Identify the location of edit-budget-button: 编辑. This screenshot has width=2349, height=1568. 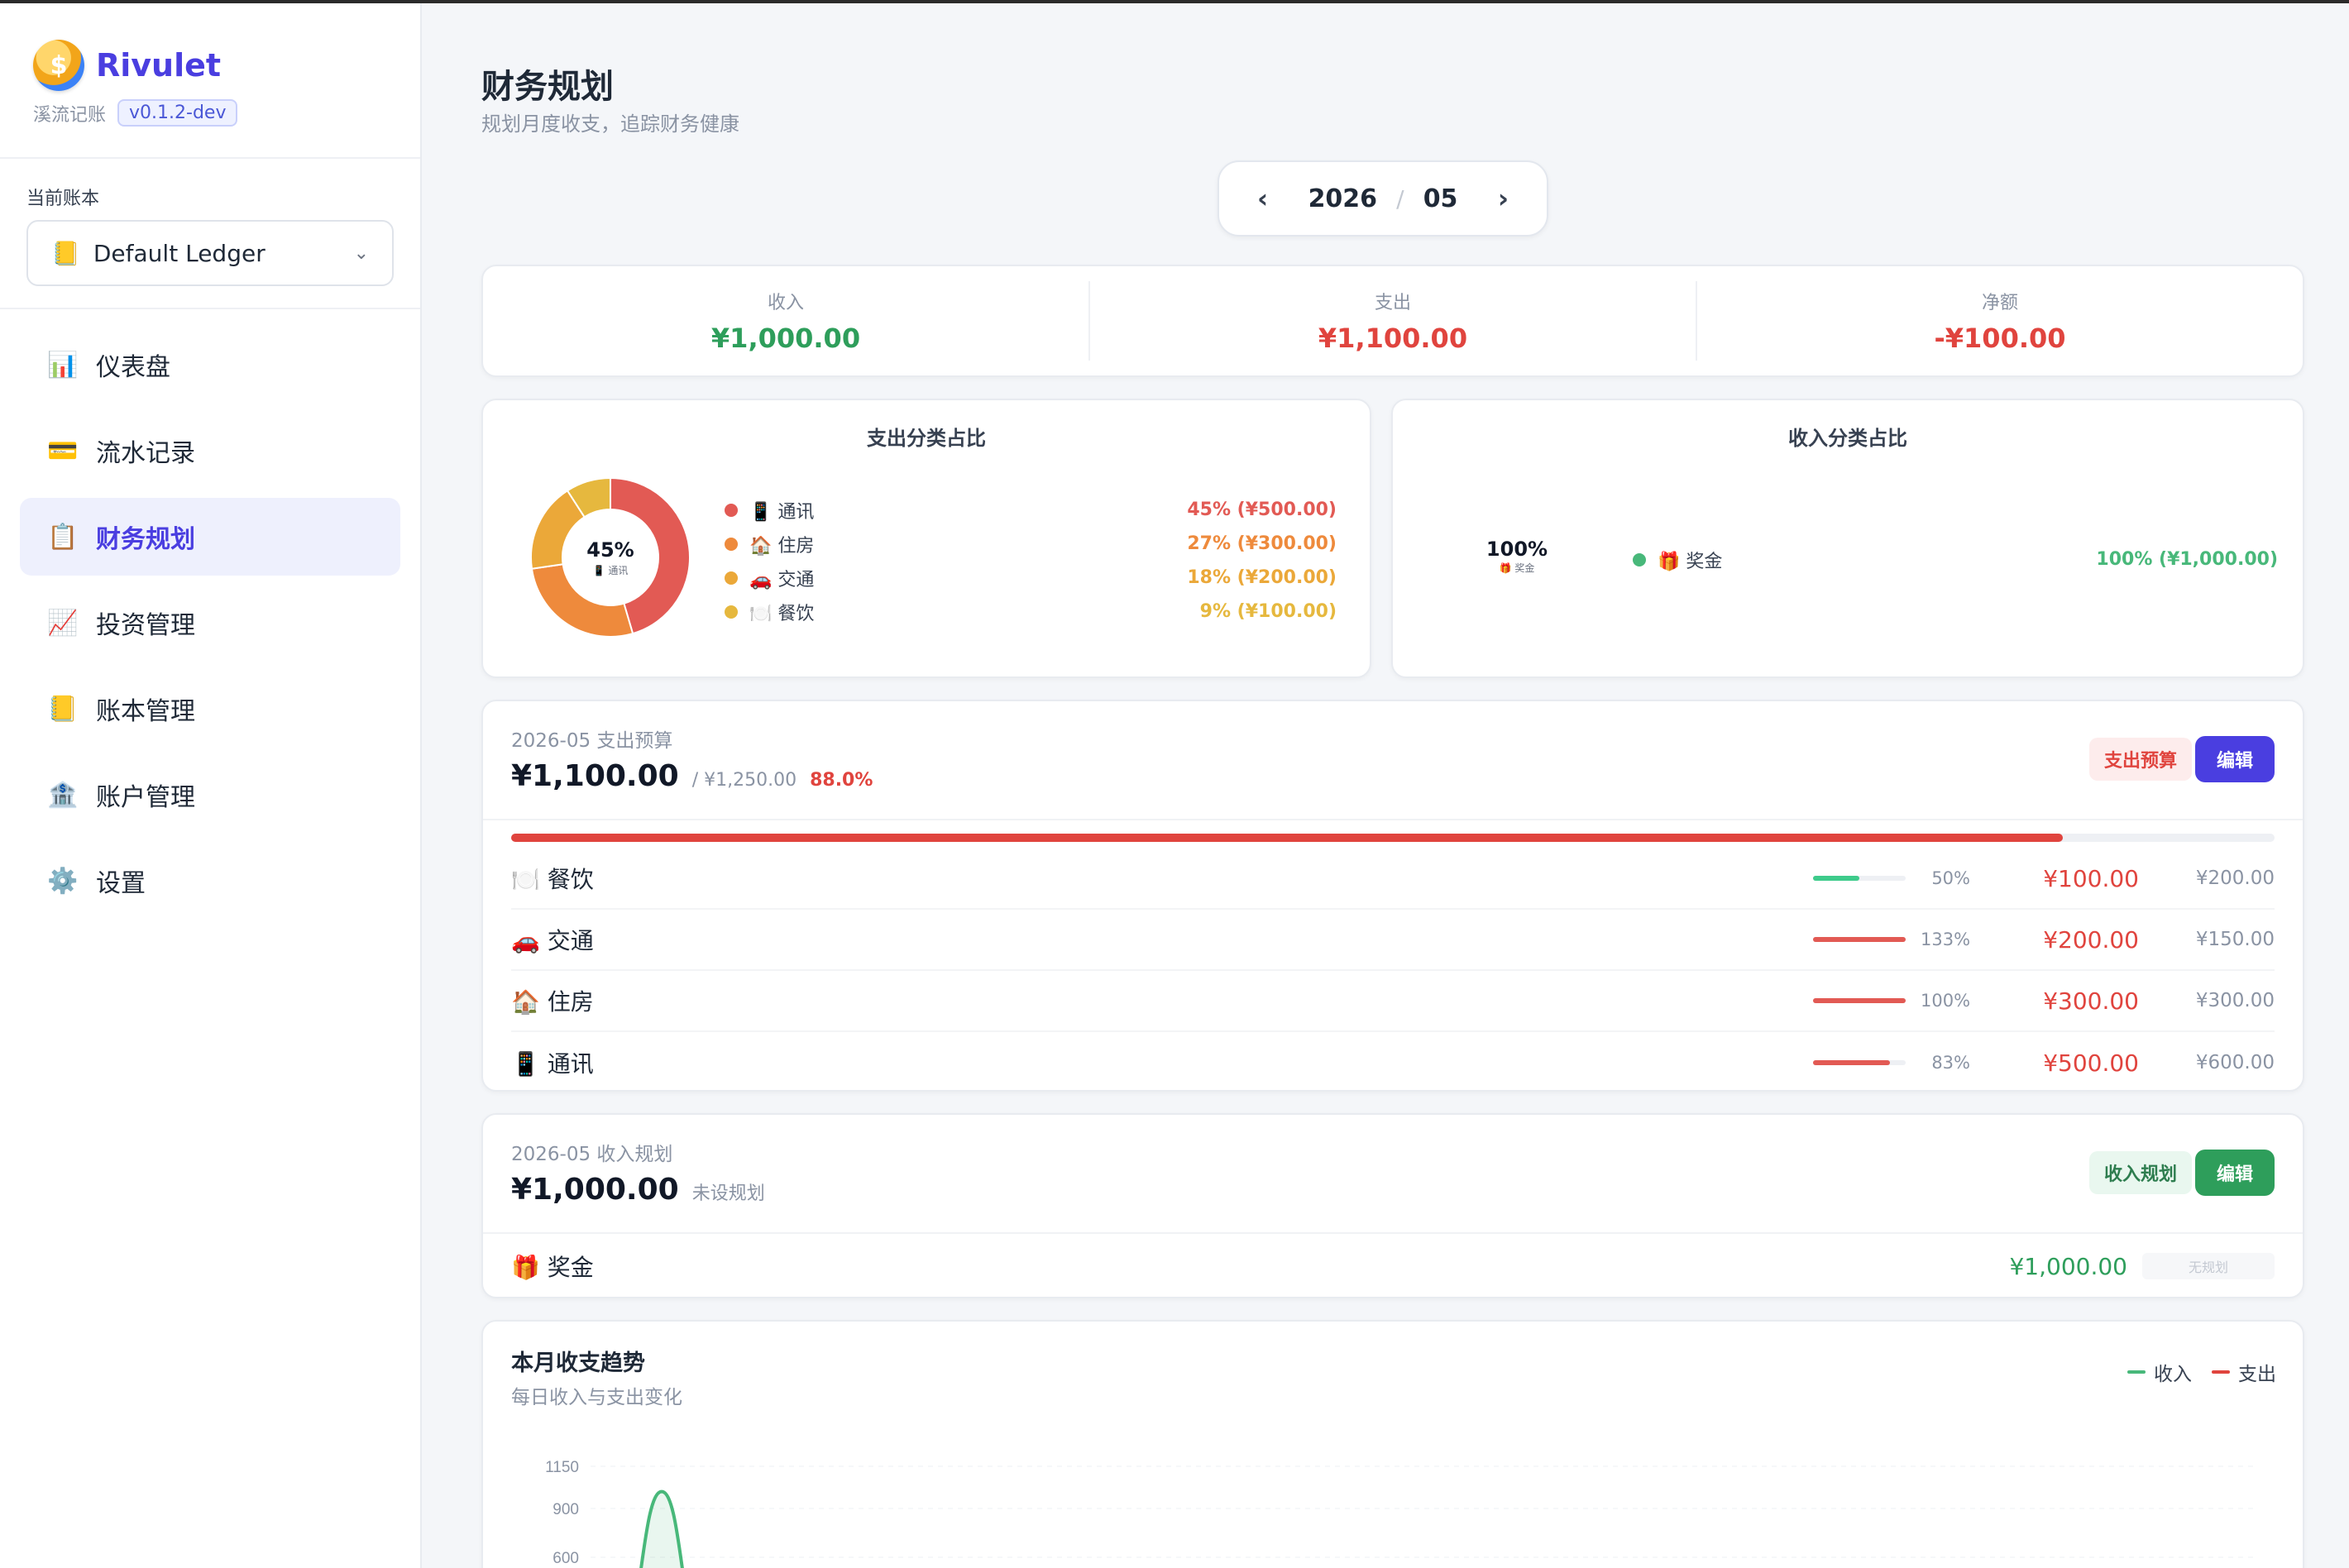
(2235, 759).